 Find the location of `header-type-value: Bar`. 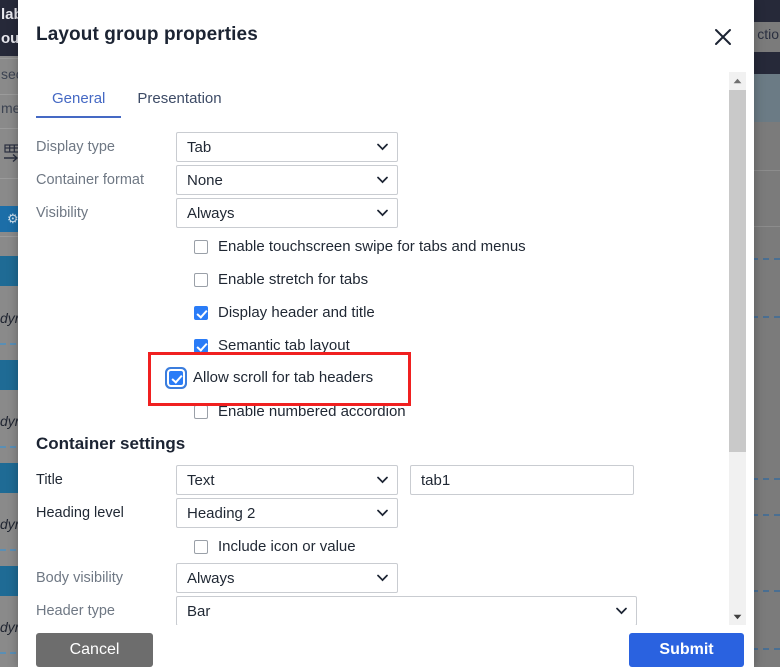

header-type-value: Bar is located at coordinates (199, 611).